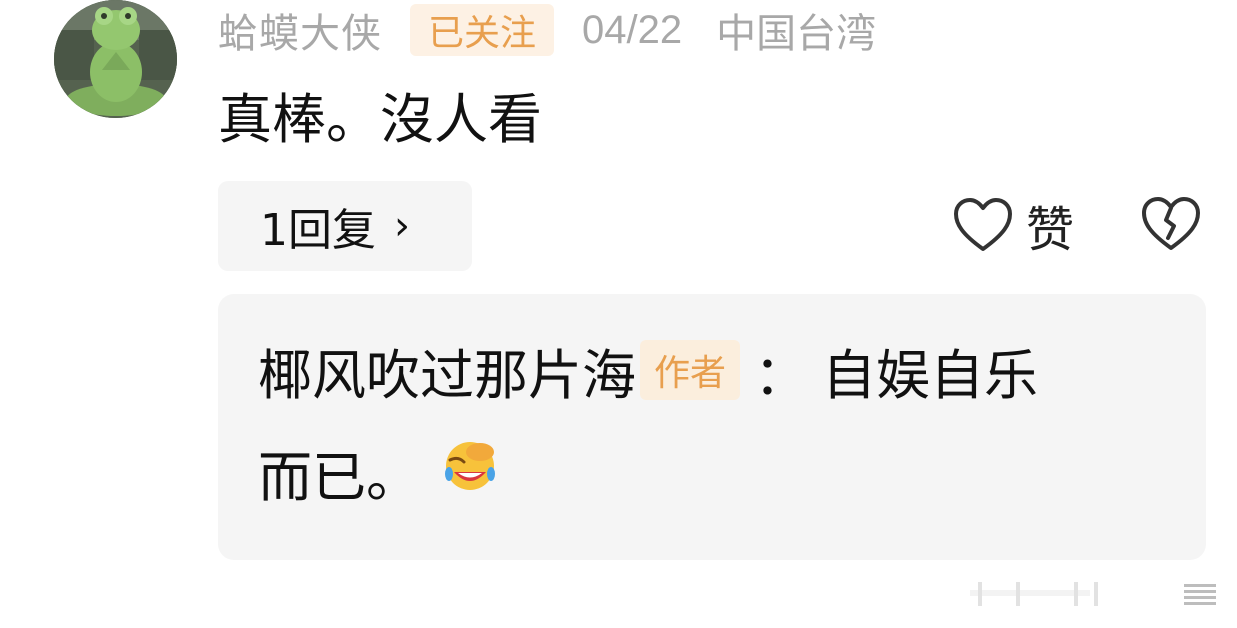  Describe the element at coordinates (632, 29) in the screenshot. I see `comment-date: 04/22` at that location.